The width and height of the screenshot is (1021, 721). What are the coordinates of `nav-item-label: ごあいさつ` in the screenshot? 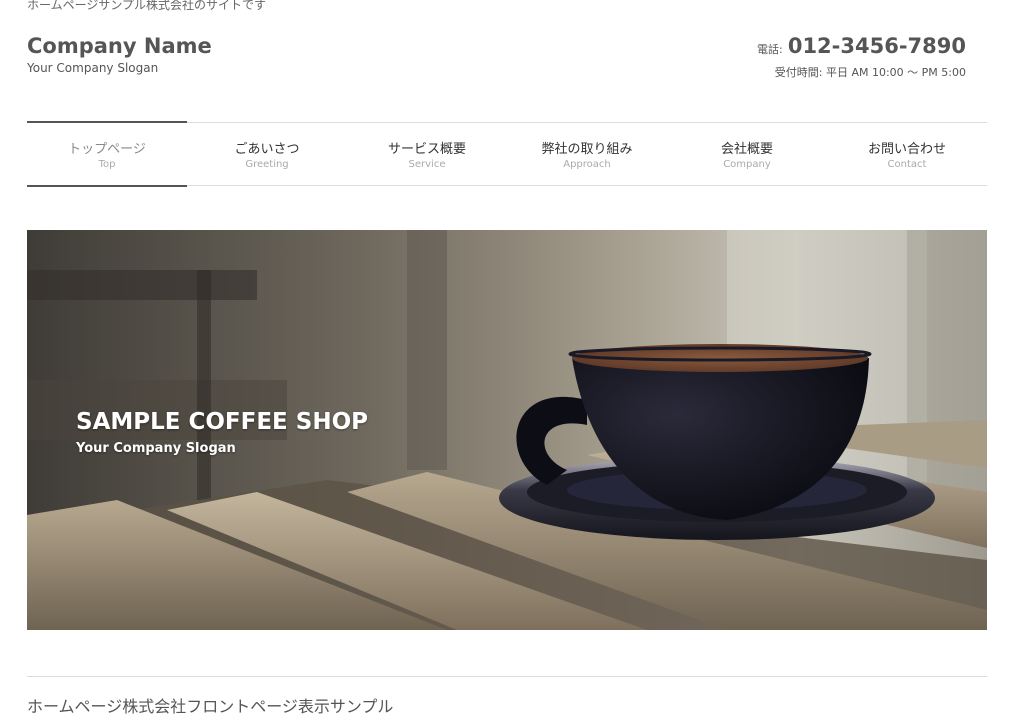 It's located at (267, 149).